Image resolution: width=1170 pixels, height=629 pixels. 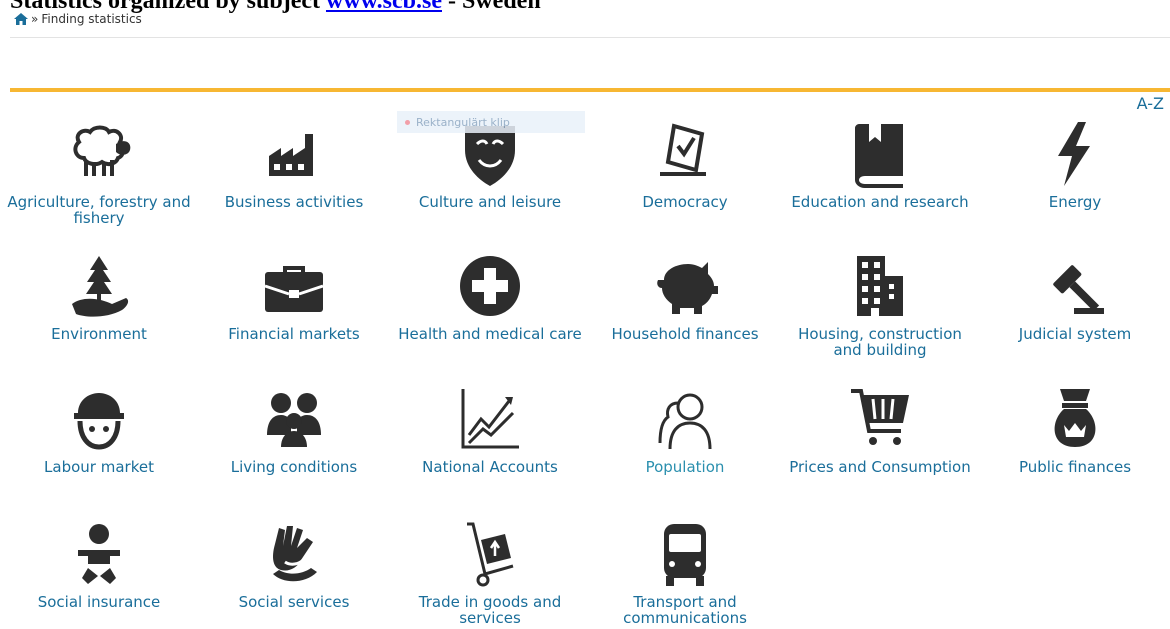 I want to click on category-label: Energy, so click(x=1075, y=202).